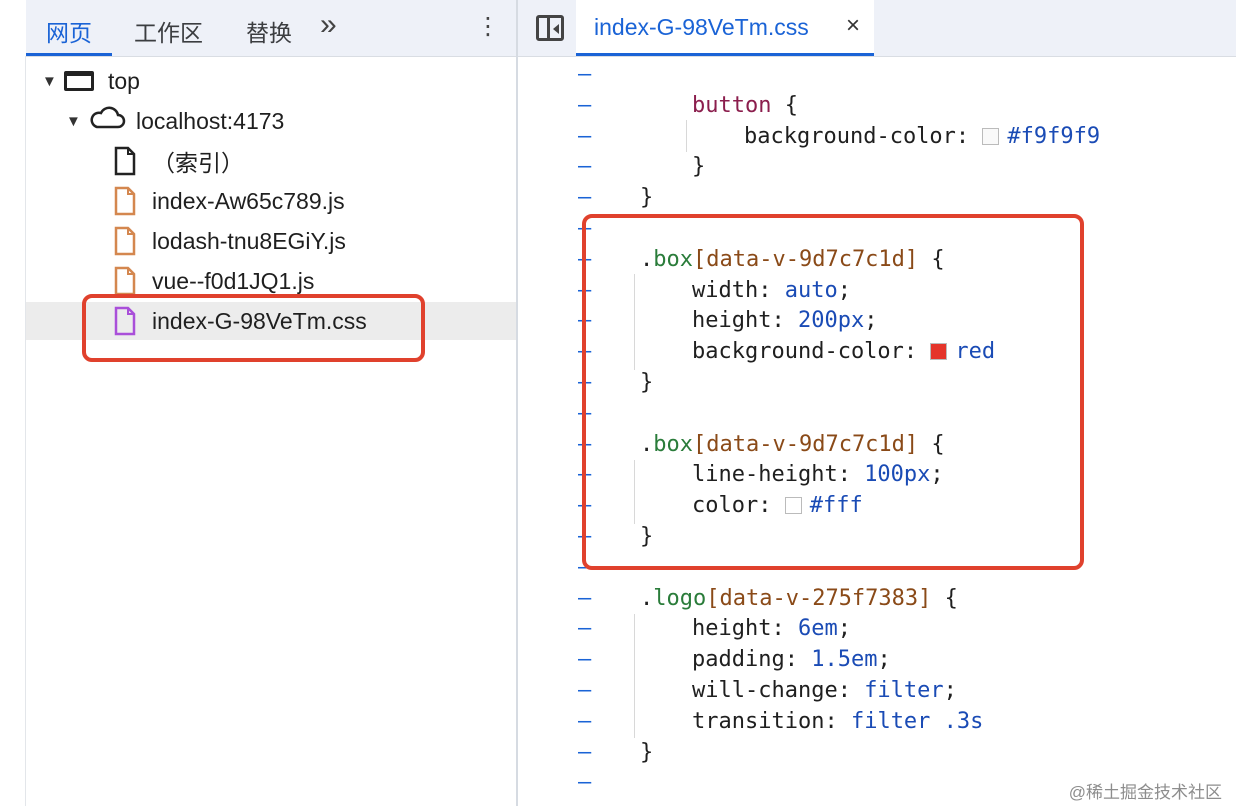 The width and height of the screenshot is (1236, 806). Describe the element at coordinates (771, 721) in the screenshot. I see `code-token: transition:` at that location.